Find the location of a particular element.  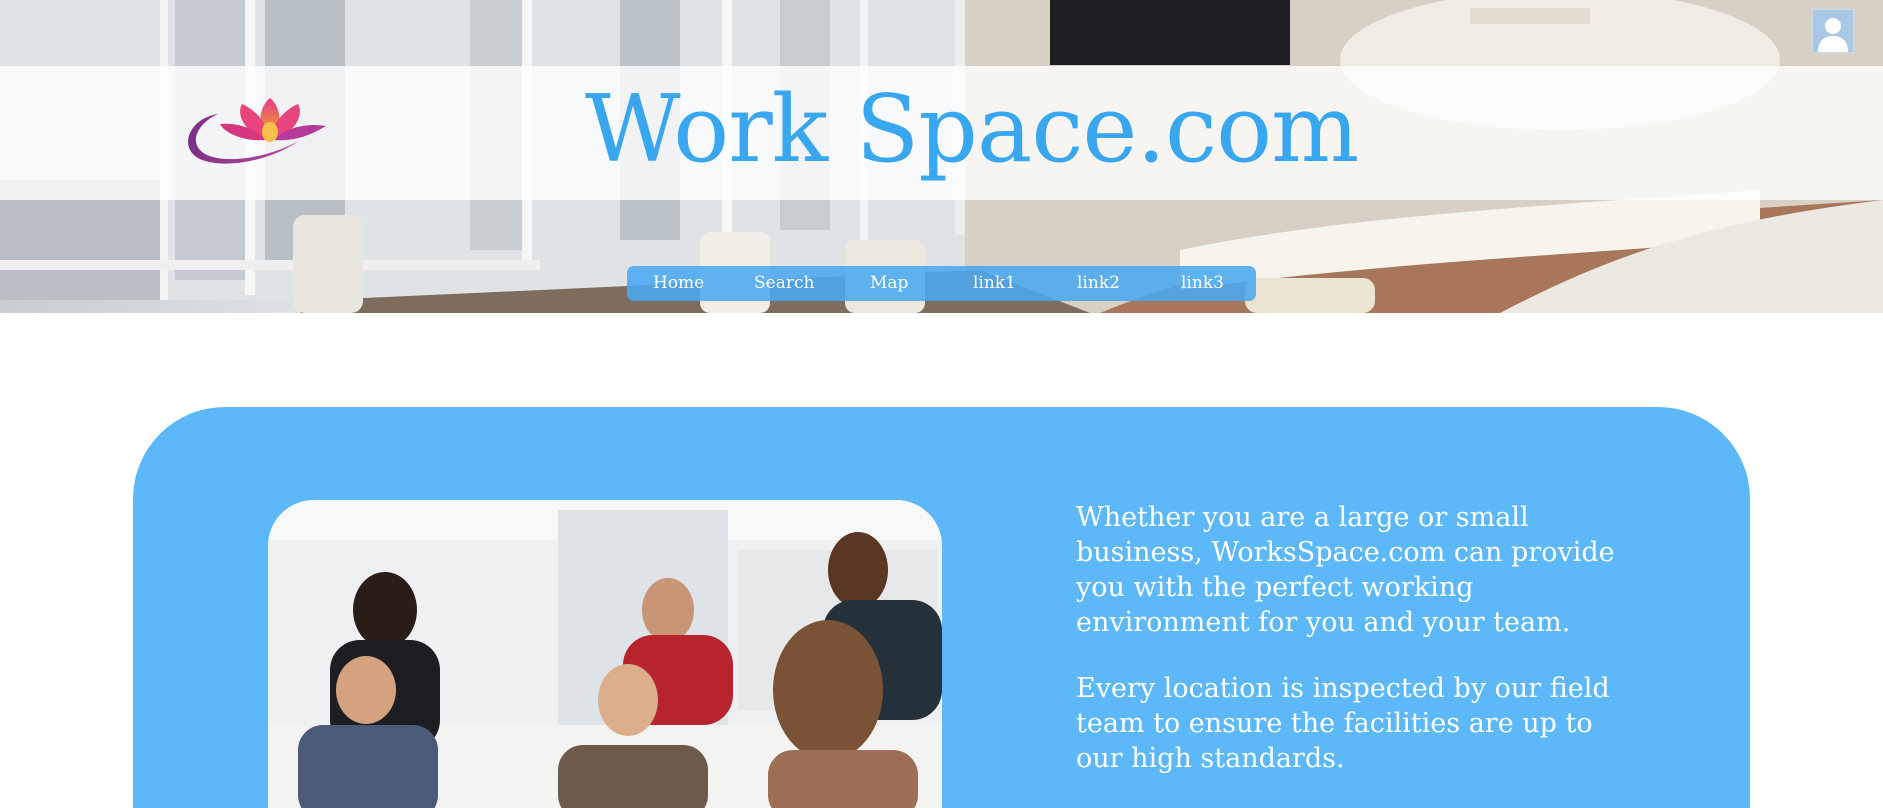

lotus-logo-icon is located at coordinates (255, 137).